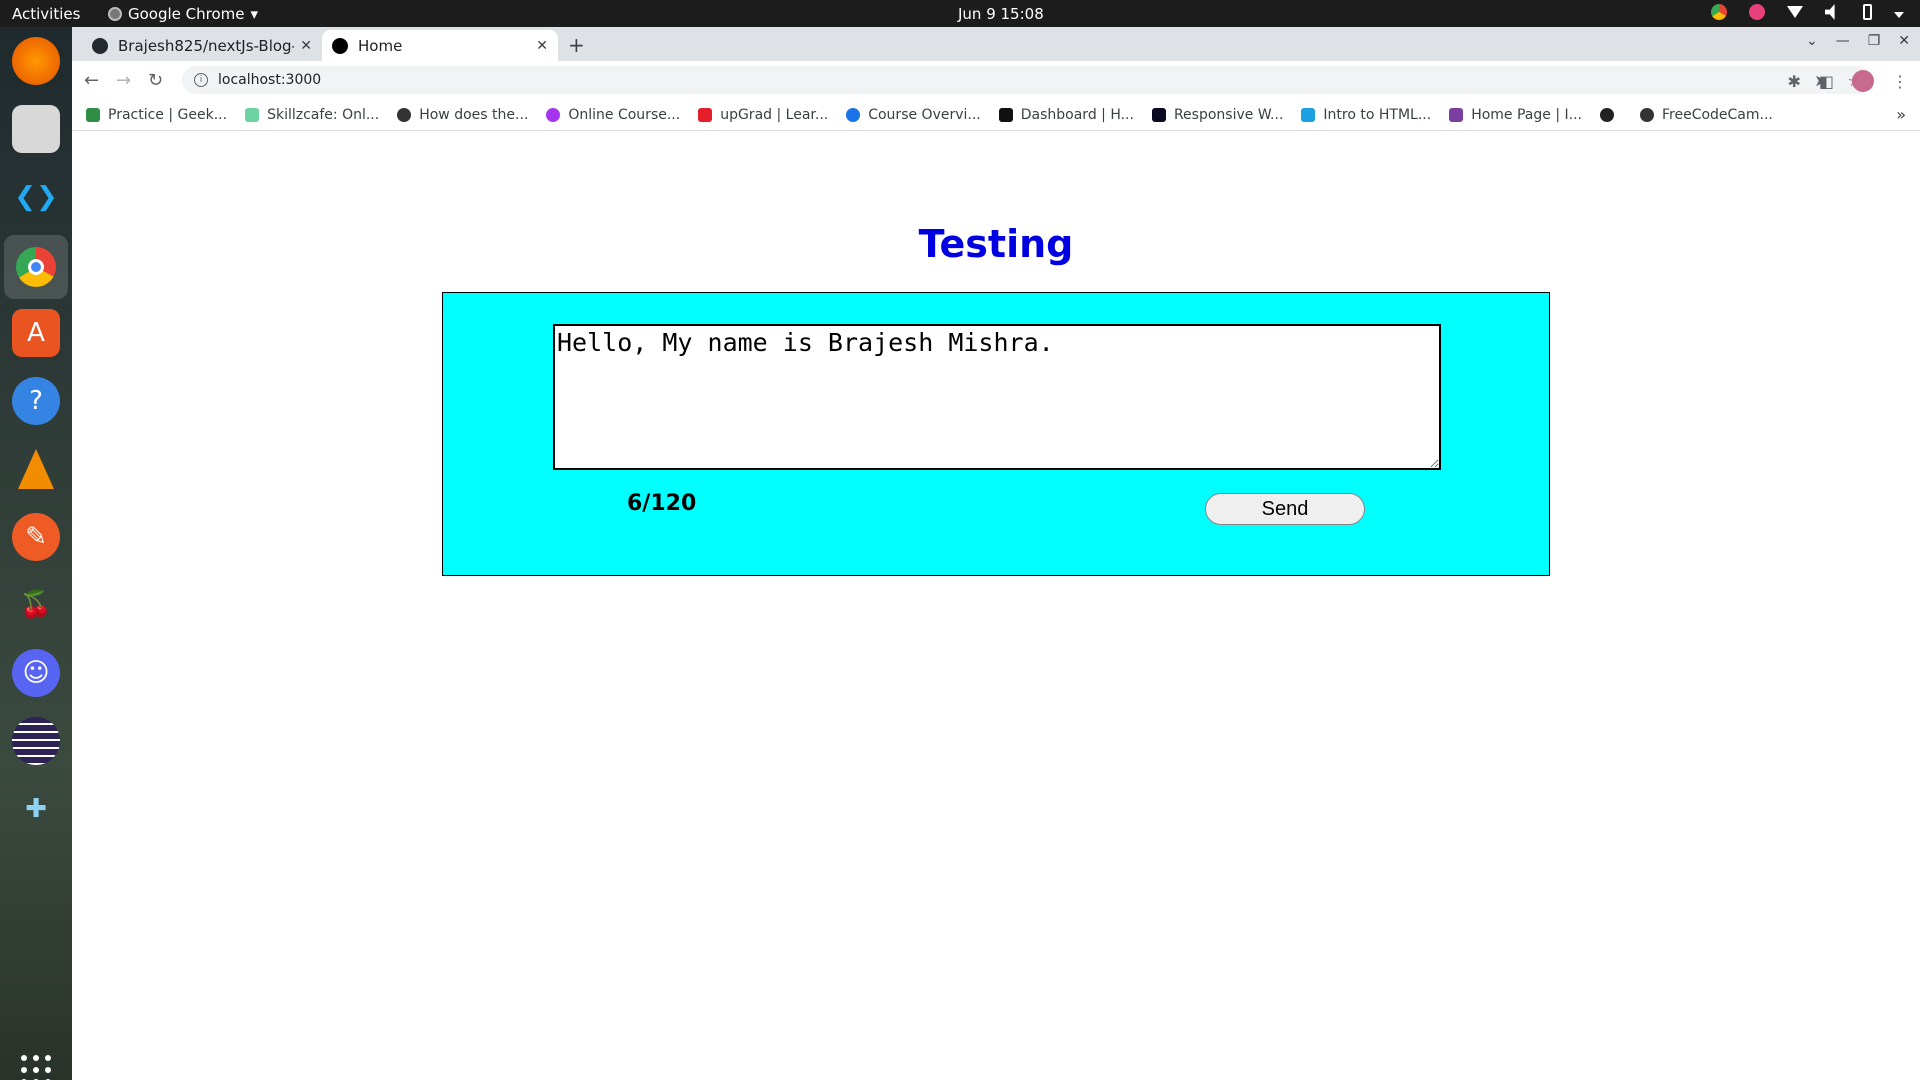 The image size is (1920, 1080). I want to click on close-window-icon: ✕, so click(1904, 41).